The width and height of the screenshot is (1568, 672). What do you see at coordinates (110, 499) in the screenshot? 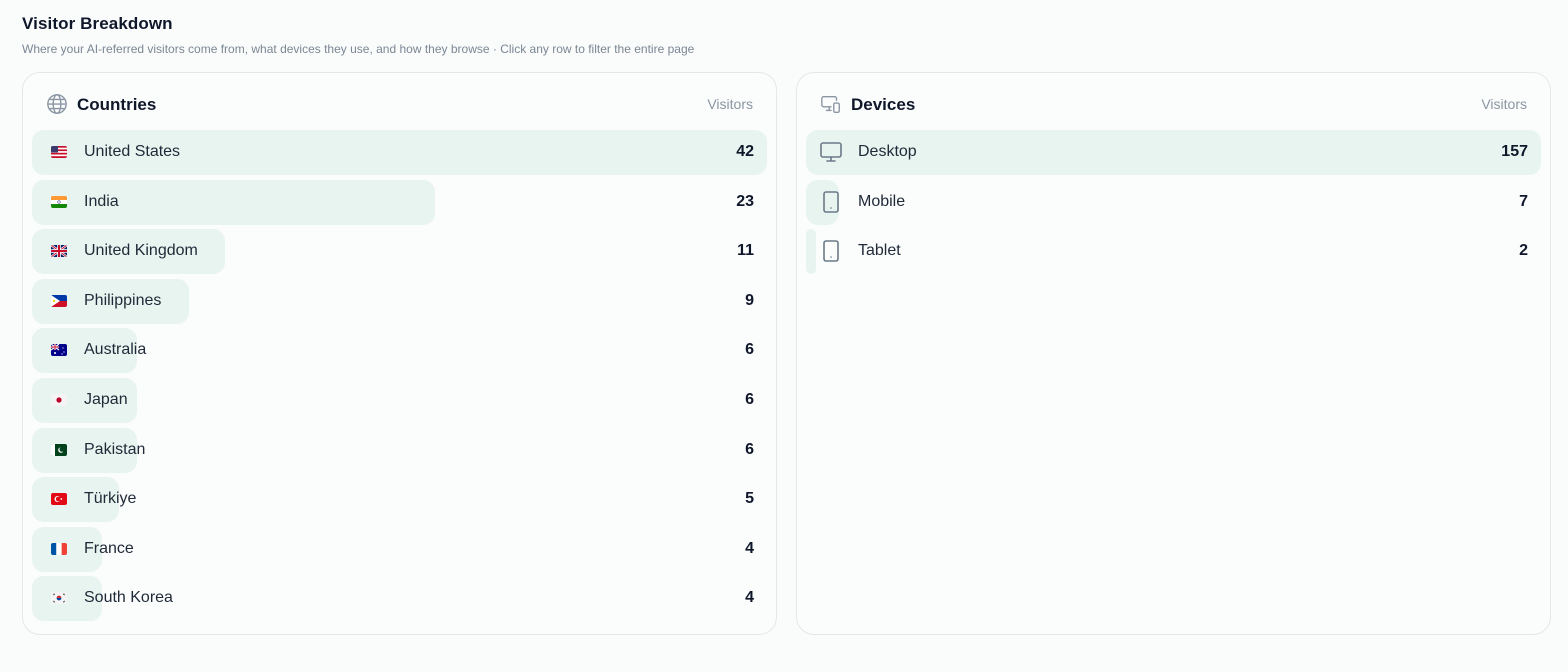
I see `country-name: Türkiye` at bounding box center [110, 499].